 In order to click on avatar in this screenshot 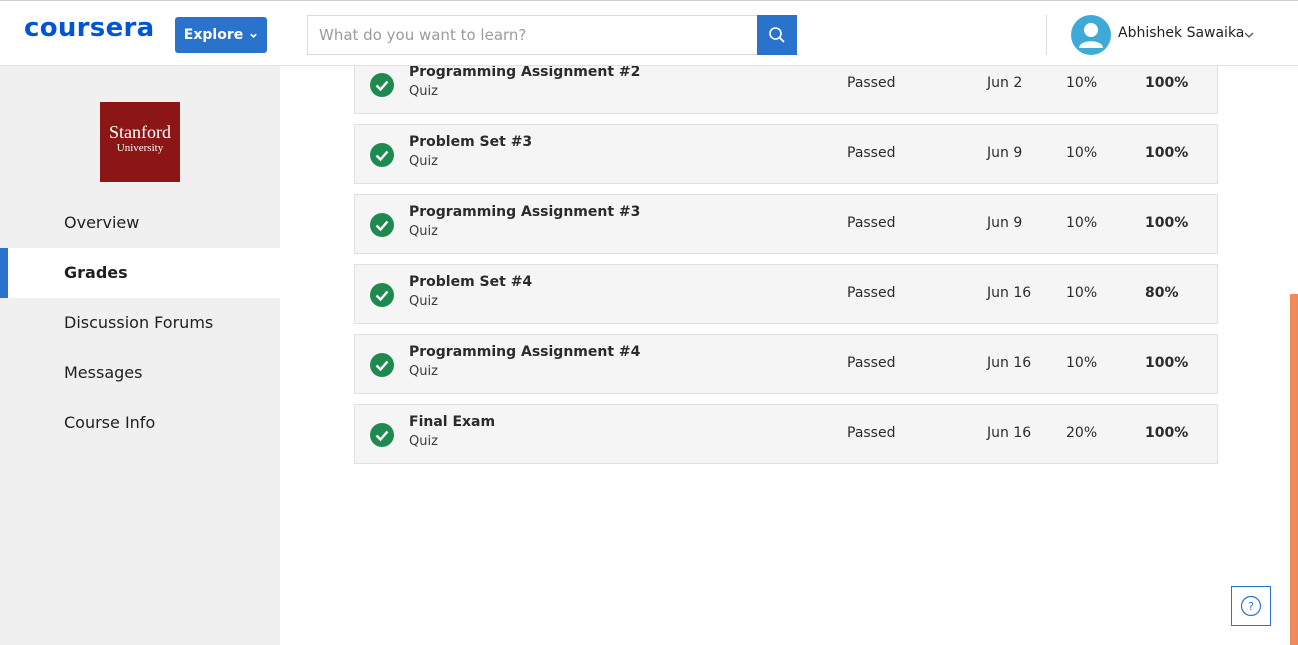, I will do `click(1091, 35)`.